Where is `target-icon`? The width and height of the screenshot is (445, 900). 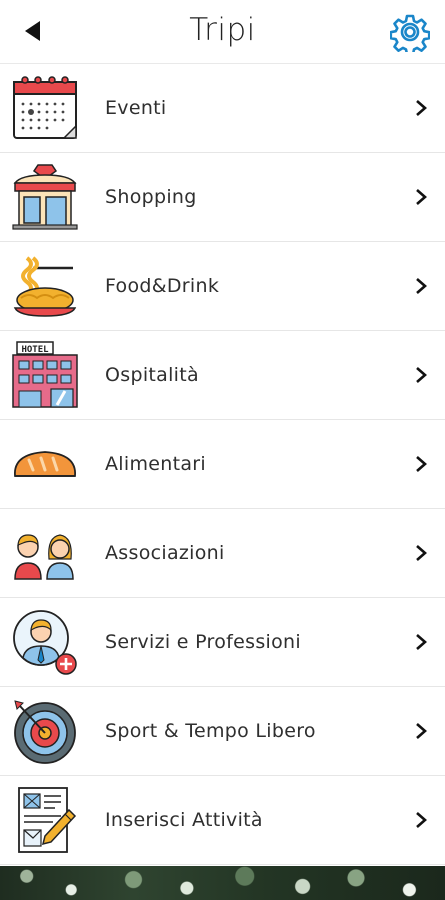
target-icon is located at coordinates (45, 732).